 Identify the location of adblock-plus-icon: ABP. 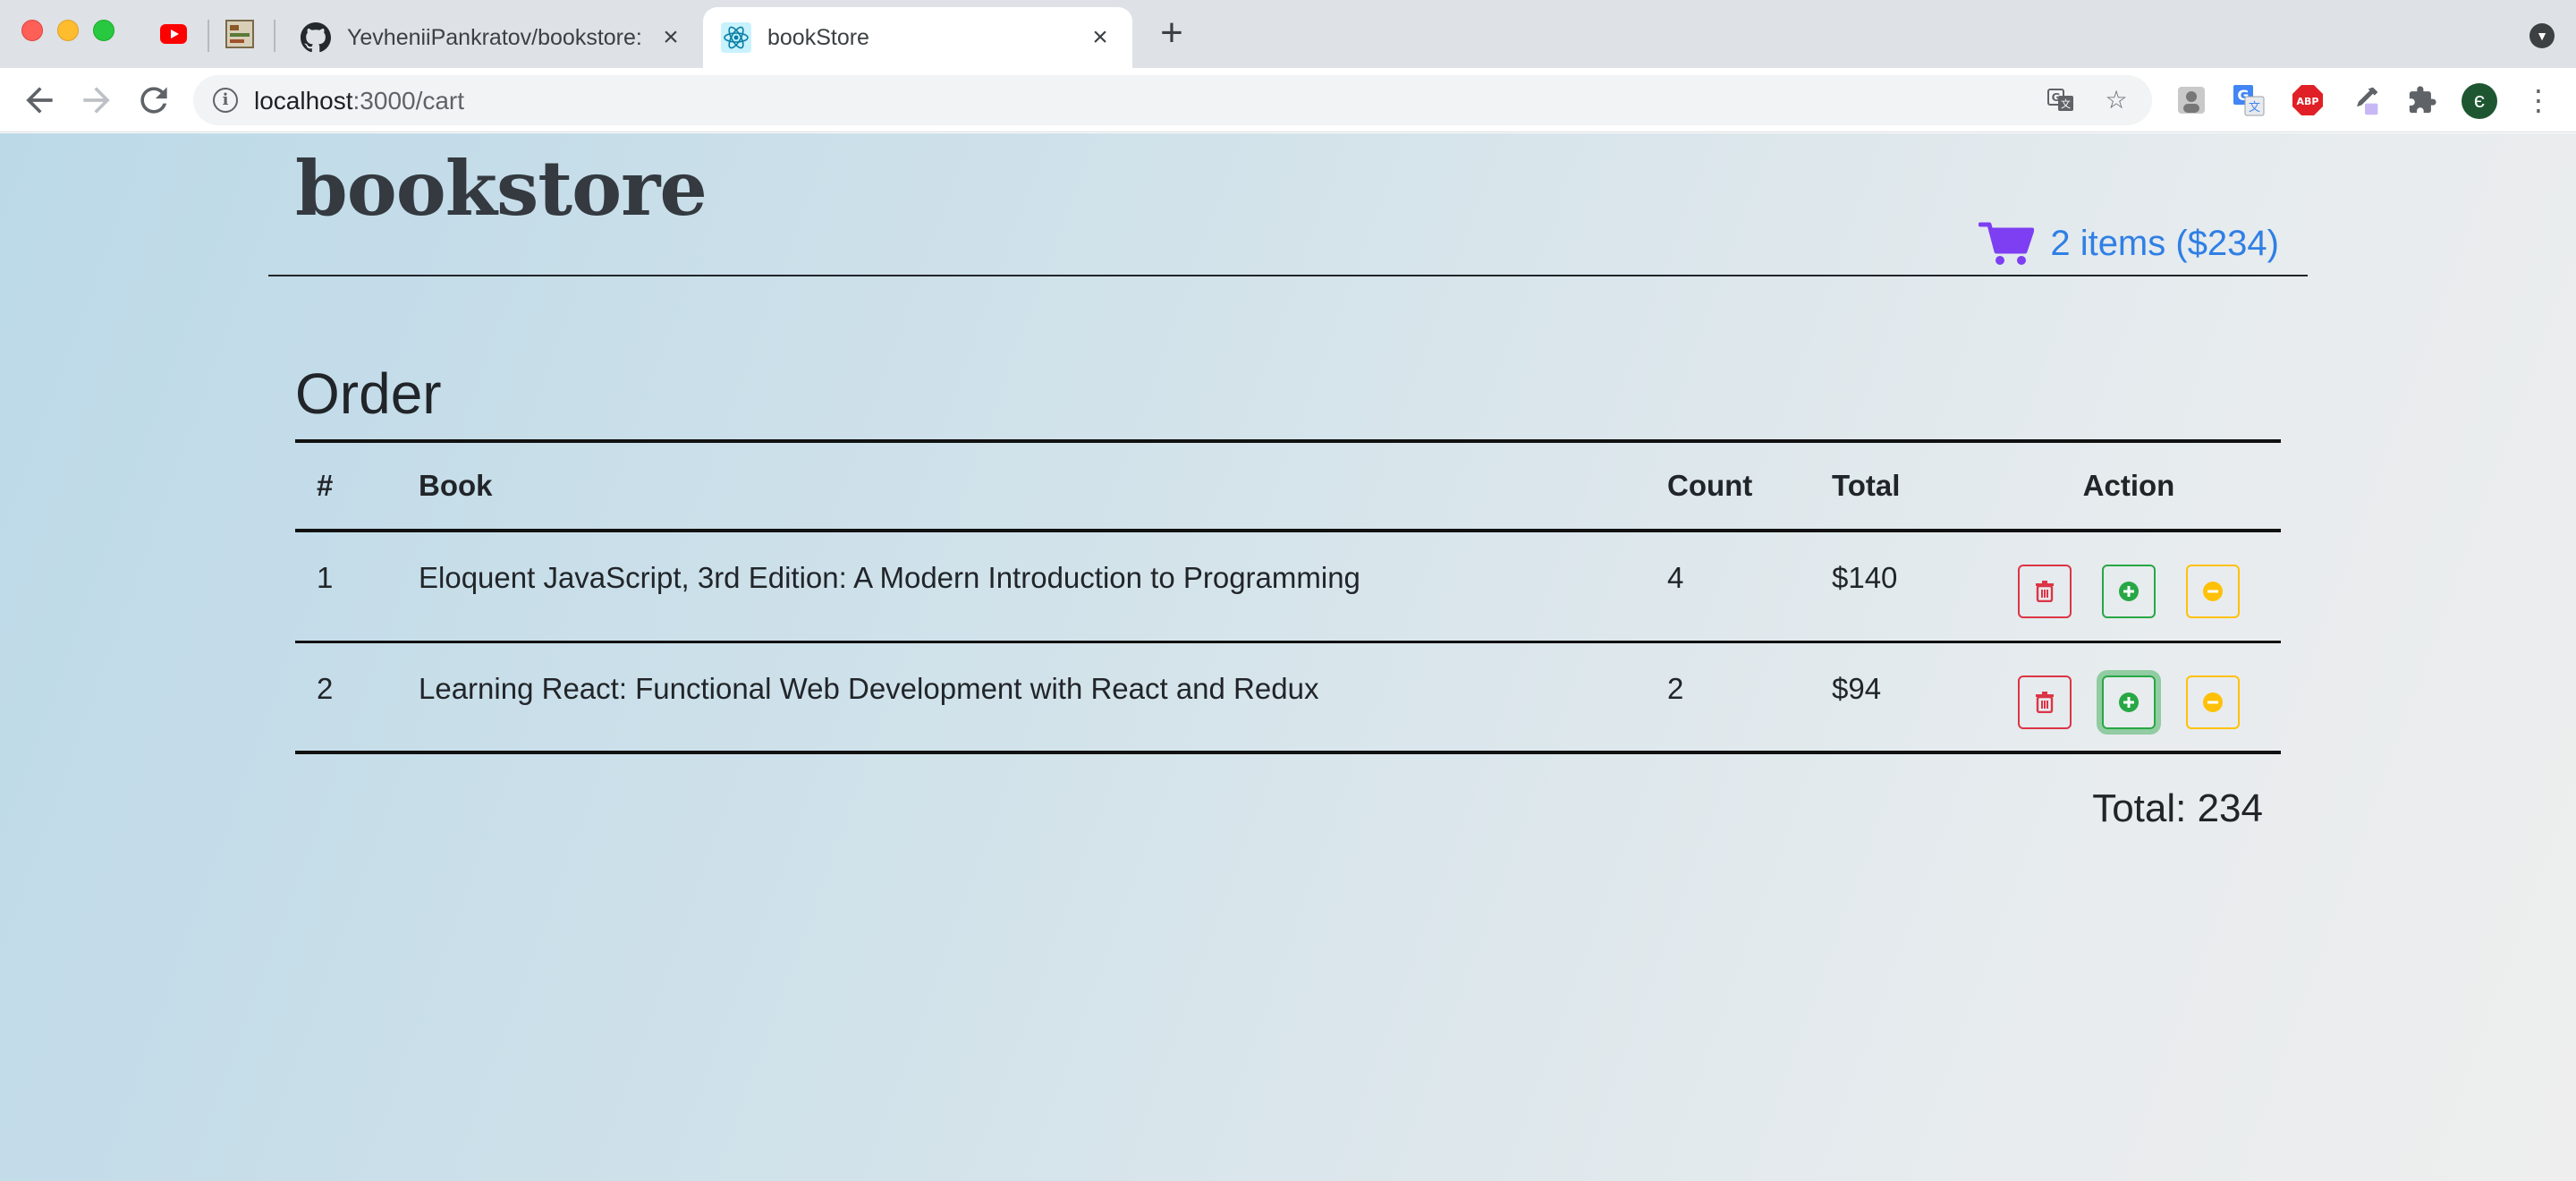
(2308, 100).